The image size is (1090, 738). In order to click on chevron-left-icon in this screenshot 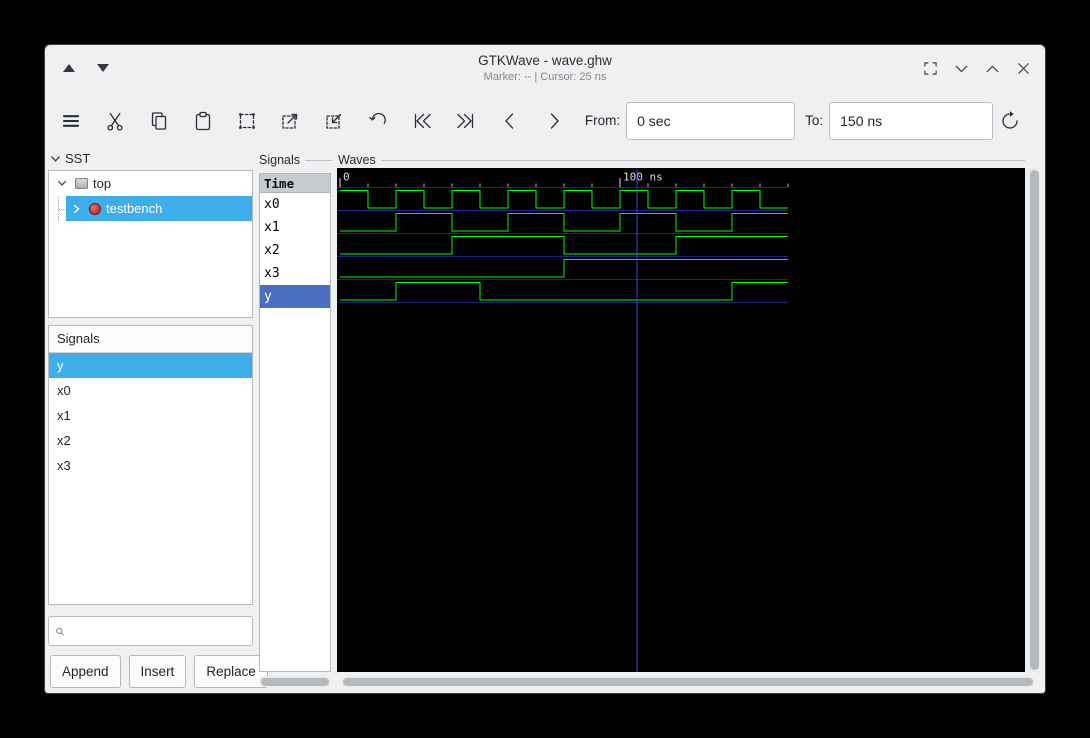, I will do `click(509, 120)`.